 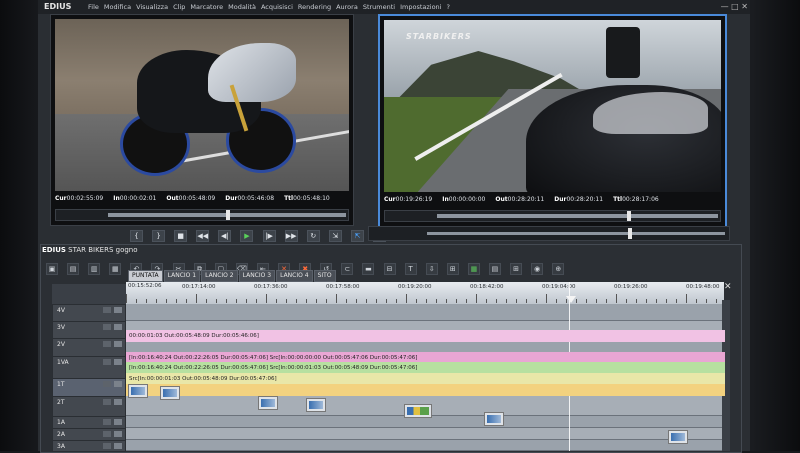 What do you see at coordinates (206, 7) in the screenshot?
I see `menu-item: Marcatore` at bounding box center [206, 7].